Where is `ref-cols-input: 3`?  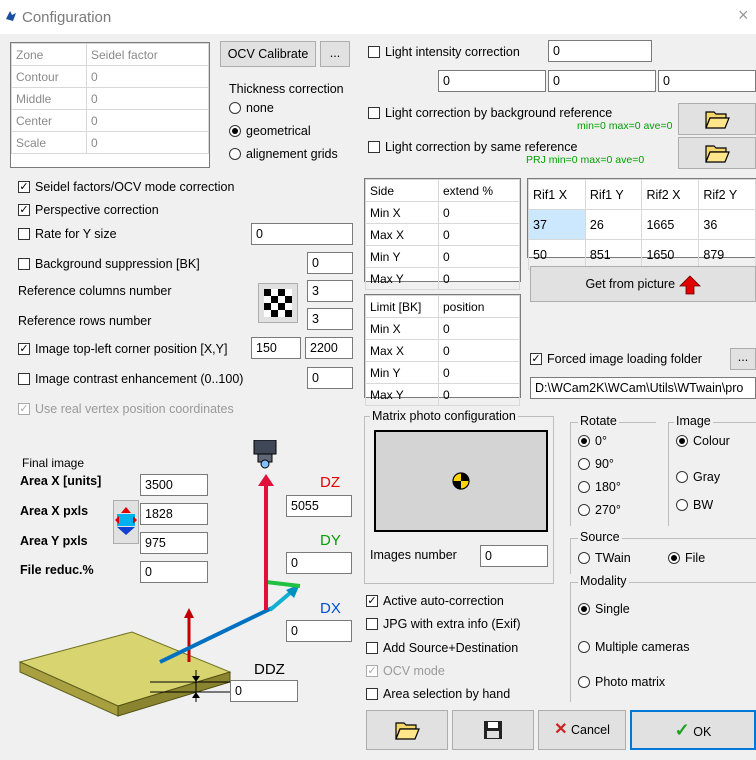
ref-cols-input: 3 is located at coordinates (330, 291).